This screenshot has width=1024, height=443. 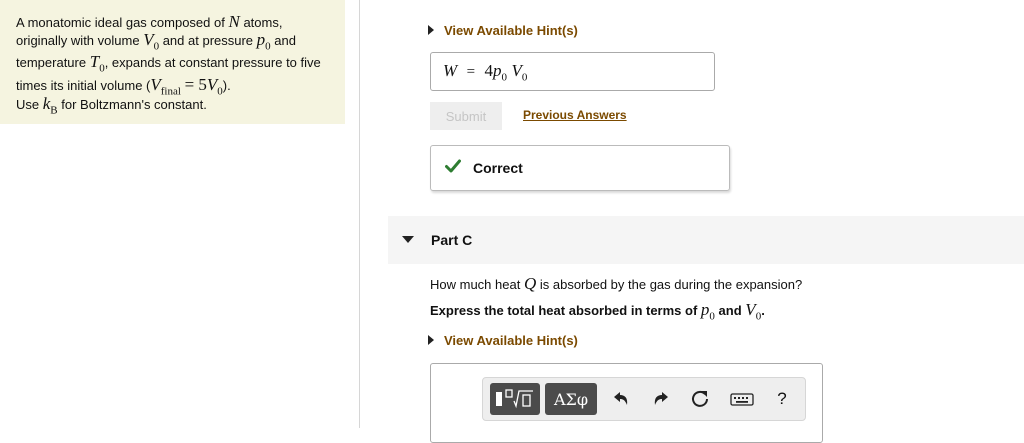 I want to click on keyboard-icon, so click(x=742, y=399).